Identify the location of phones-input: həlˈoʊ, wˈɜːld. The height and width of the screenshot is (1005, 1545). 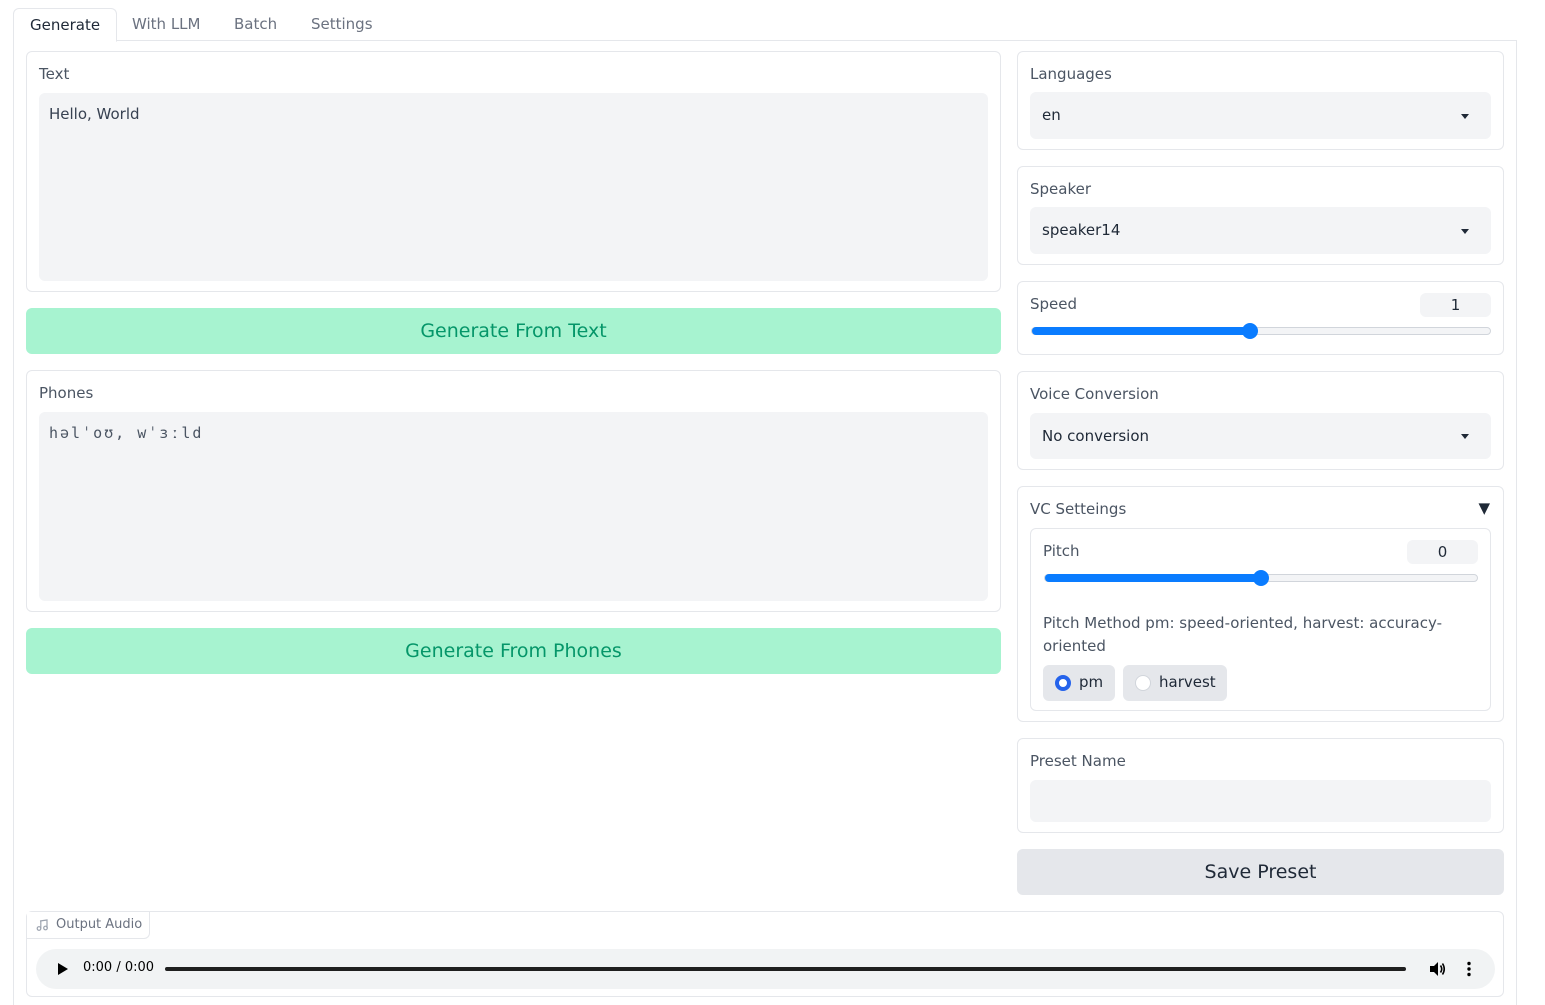
(513, 506).